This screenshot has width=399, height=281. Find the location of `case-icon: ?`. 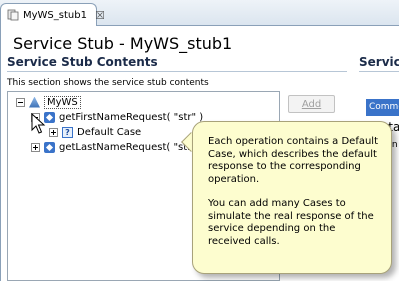

case-icon: ? is located at coordinates (67, 132).